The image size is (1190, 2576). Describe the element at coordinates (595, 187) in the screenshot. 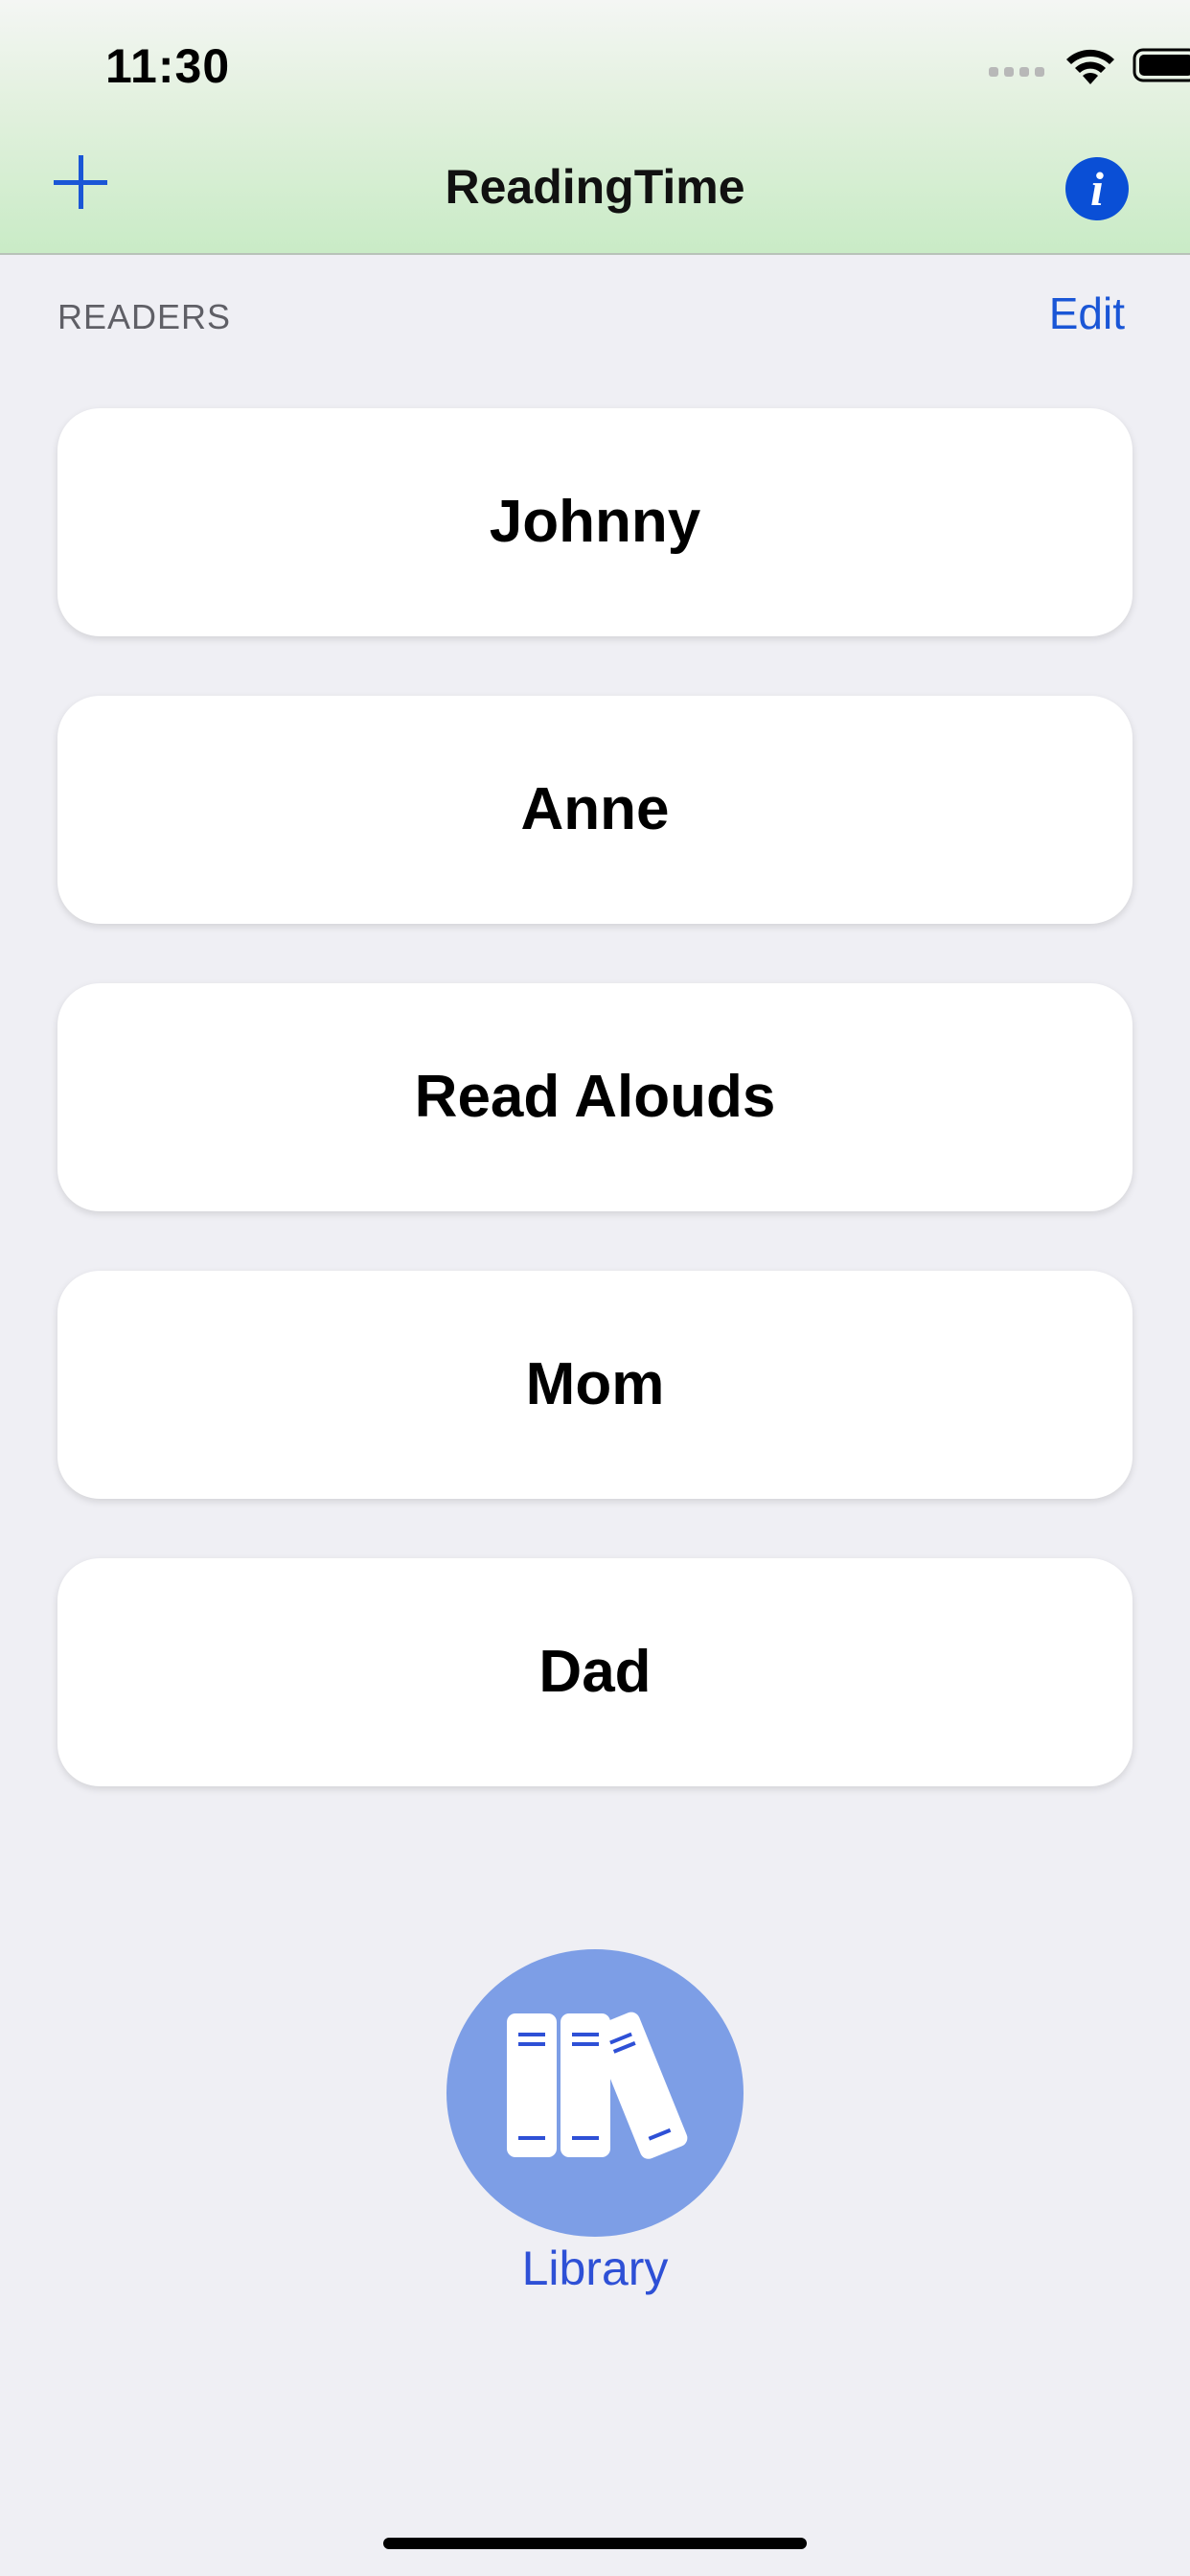

I see `page-title: ReadingTime` at that location.